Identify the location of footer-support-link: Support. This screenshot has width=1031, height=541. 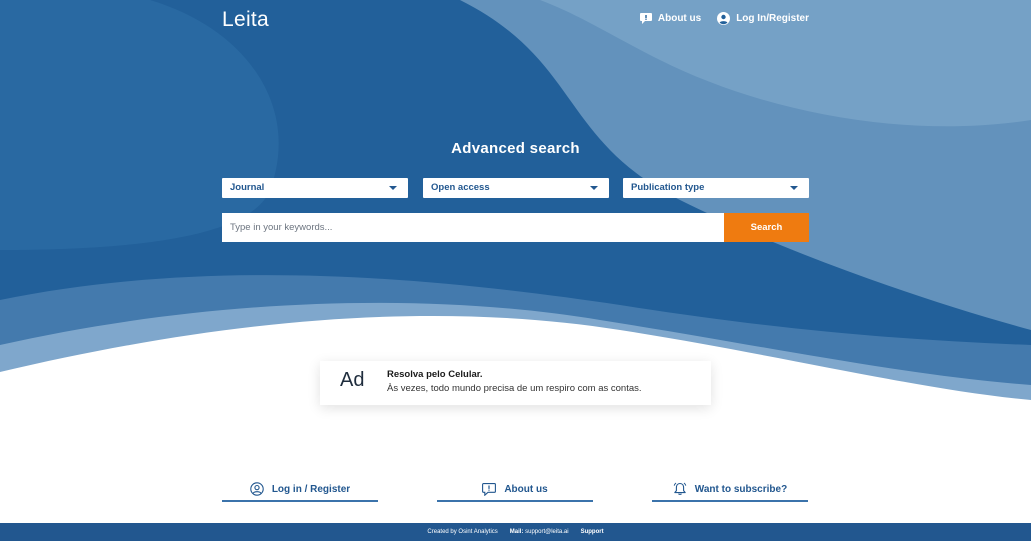
(592, 532).